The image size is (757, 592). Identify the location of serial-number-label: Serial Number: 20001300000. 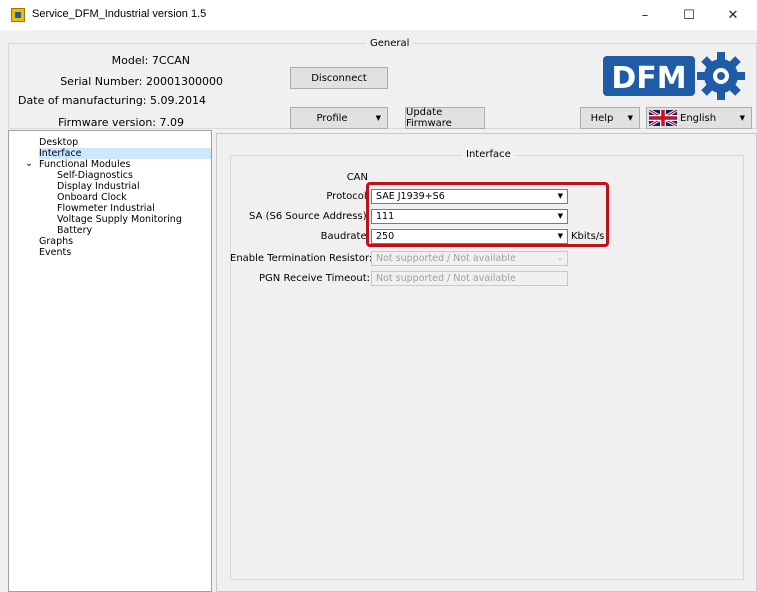
(141, 81).